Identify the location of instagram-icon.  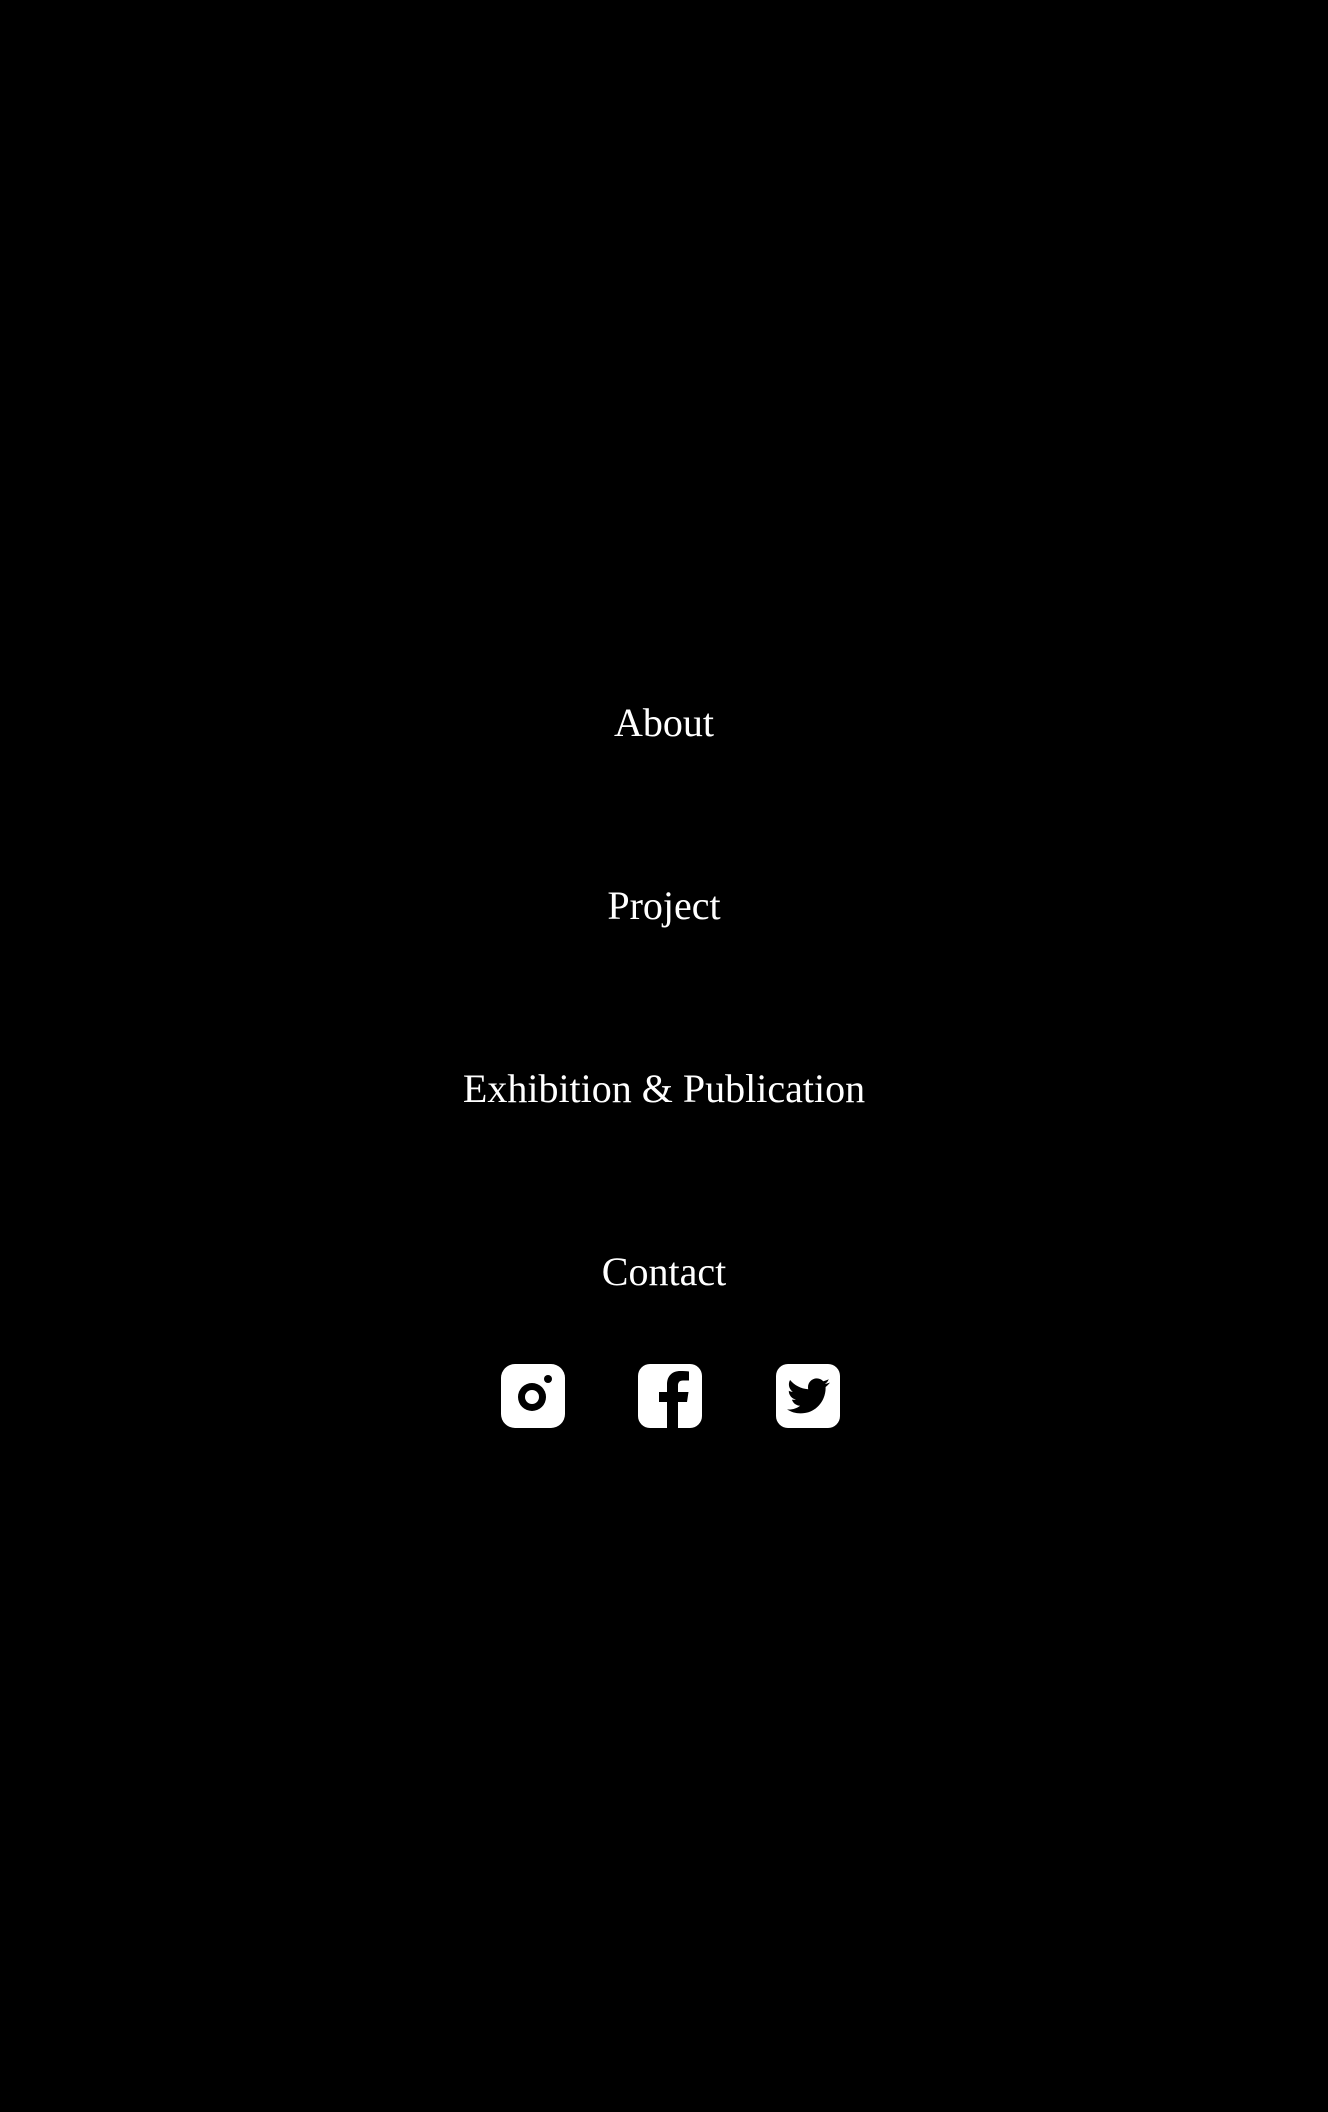
(533, 1396).